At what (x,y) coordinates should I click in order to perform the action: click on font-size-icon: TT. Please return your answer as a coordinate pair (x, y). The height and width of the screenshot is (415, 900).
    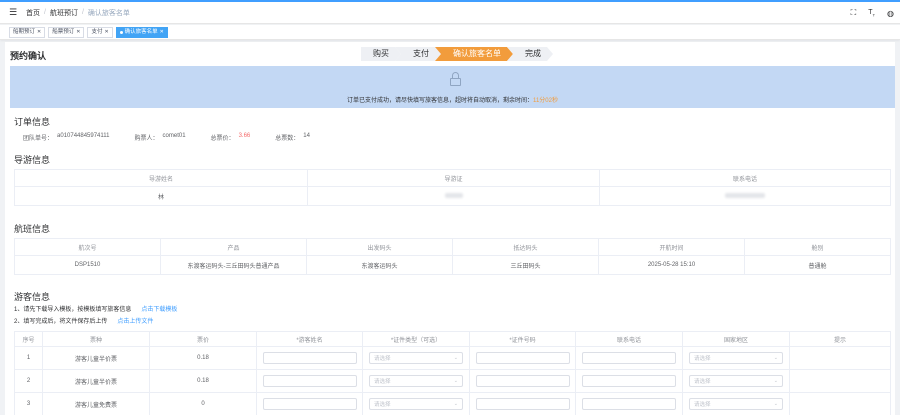
    Looking at the image, I should click on (871, 13).